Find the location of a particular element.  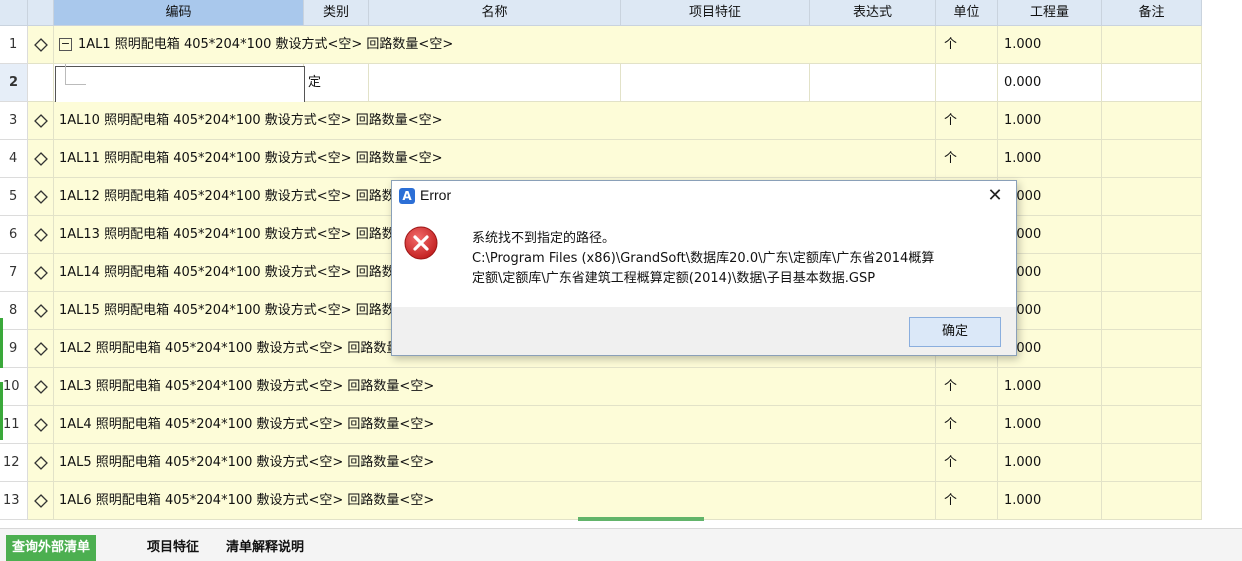

row-number: 3 is located at coordinates (14, 121).